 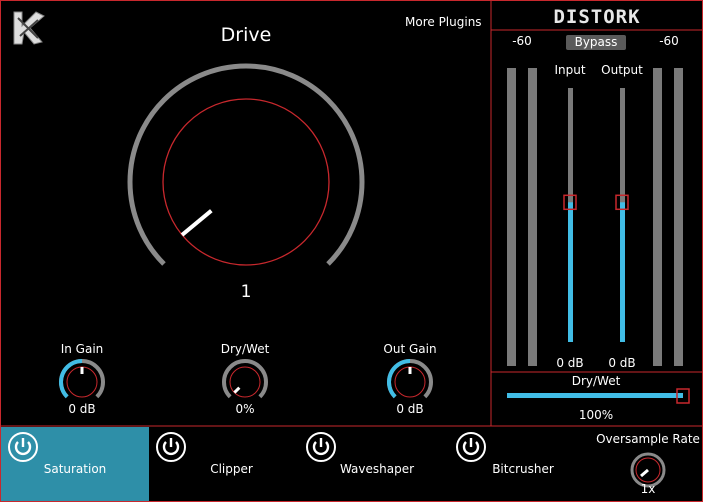 What do you see at coordinates (595, 217) in the screenshot?
I see `meters-panel` at bounding box center [595, 217].